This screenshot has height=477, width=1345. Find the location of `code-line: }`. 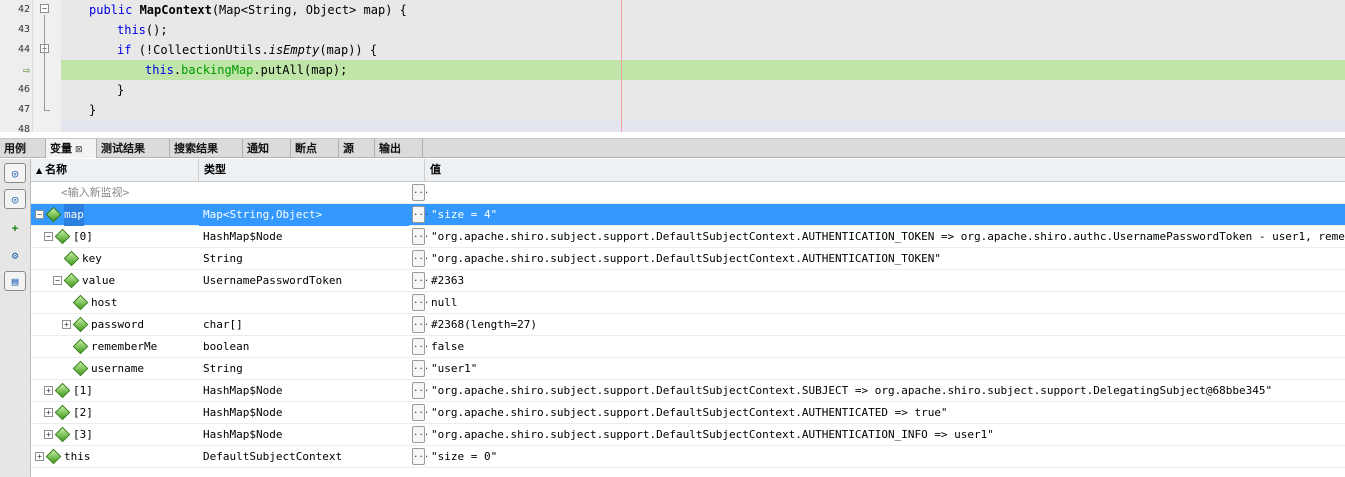

code-line: } is located at coordinates (120, 90).